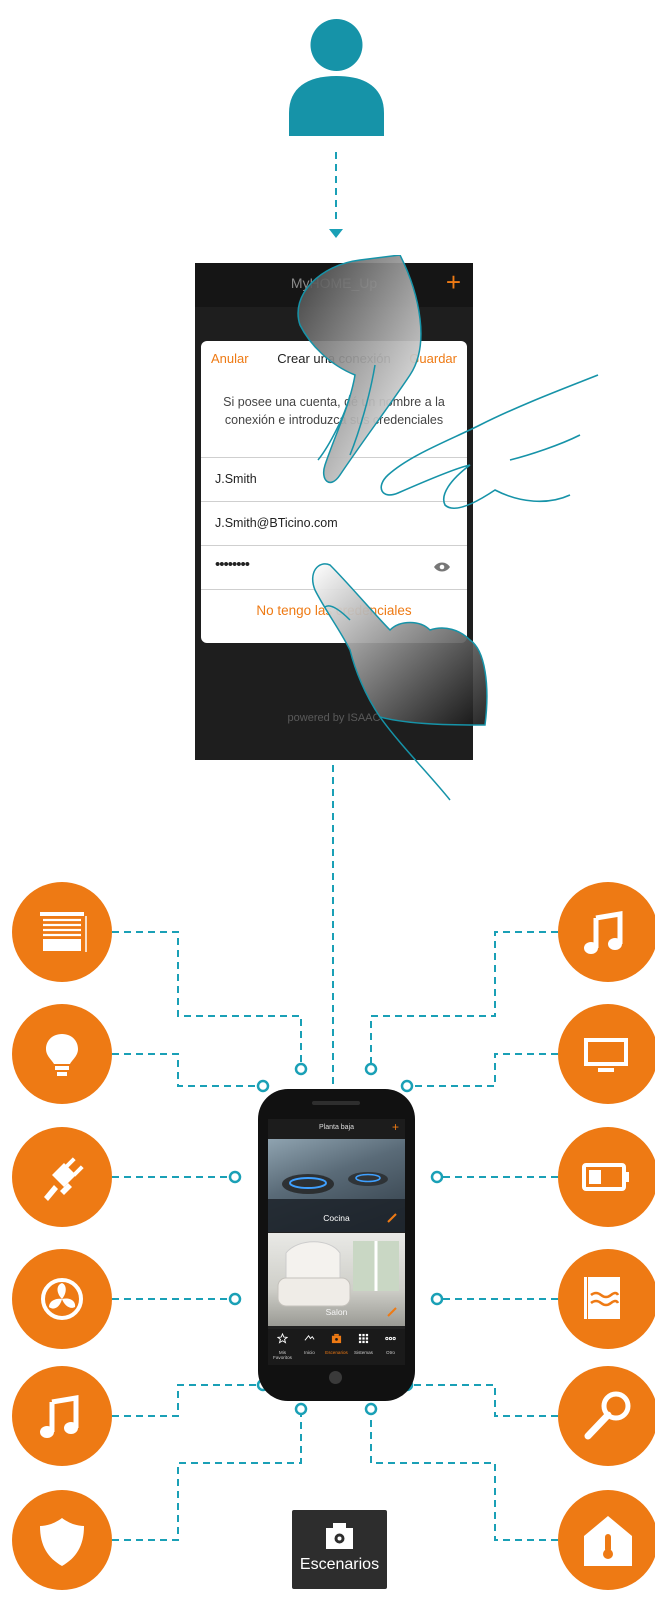 The image size is (655, 1599). I want to click on blinds-icon, so click(62, 932).